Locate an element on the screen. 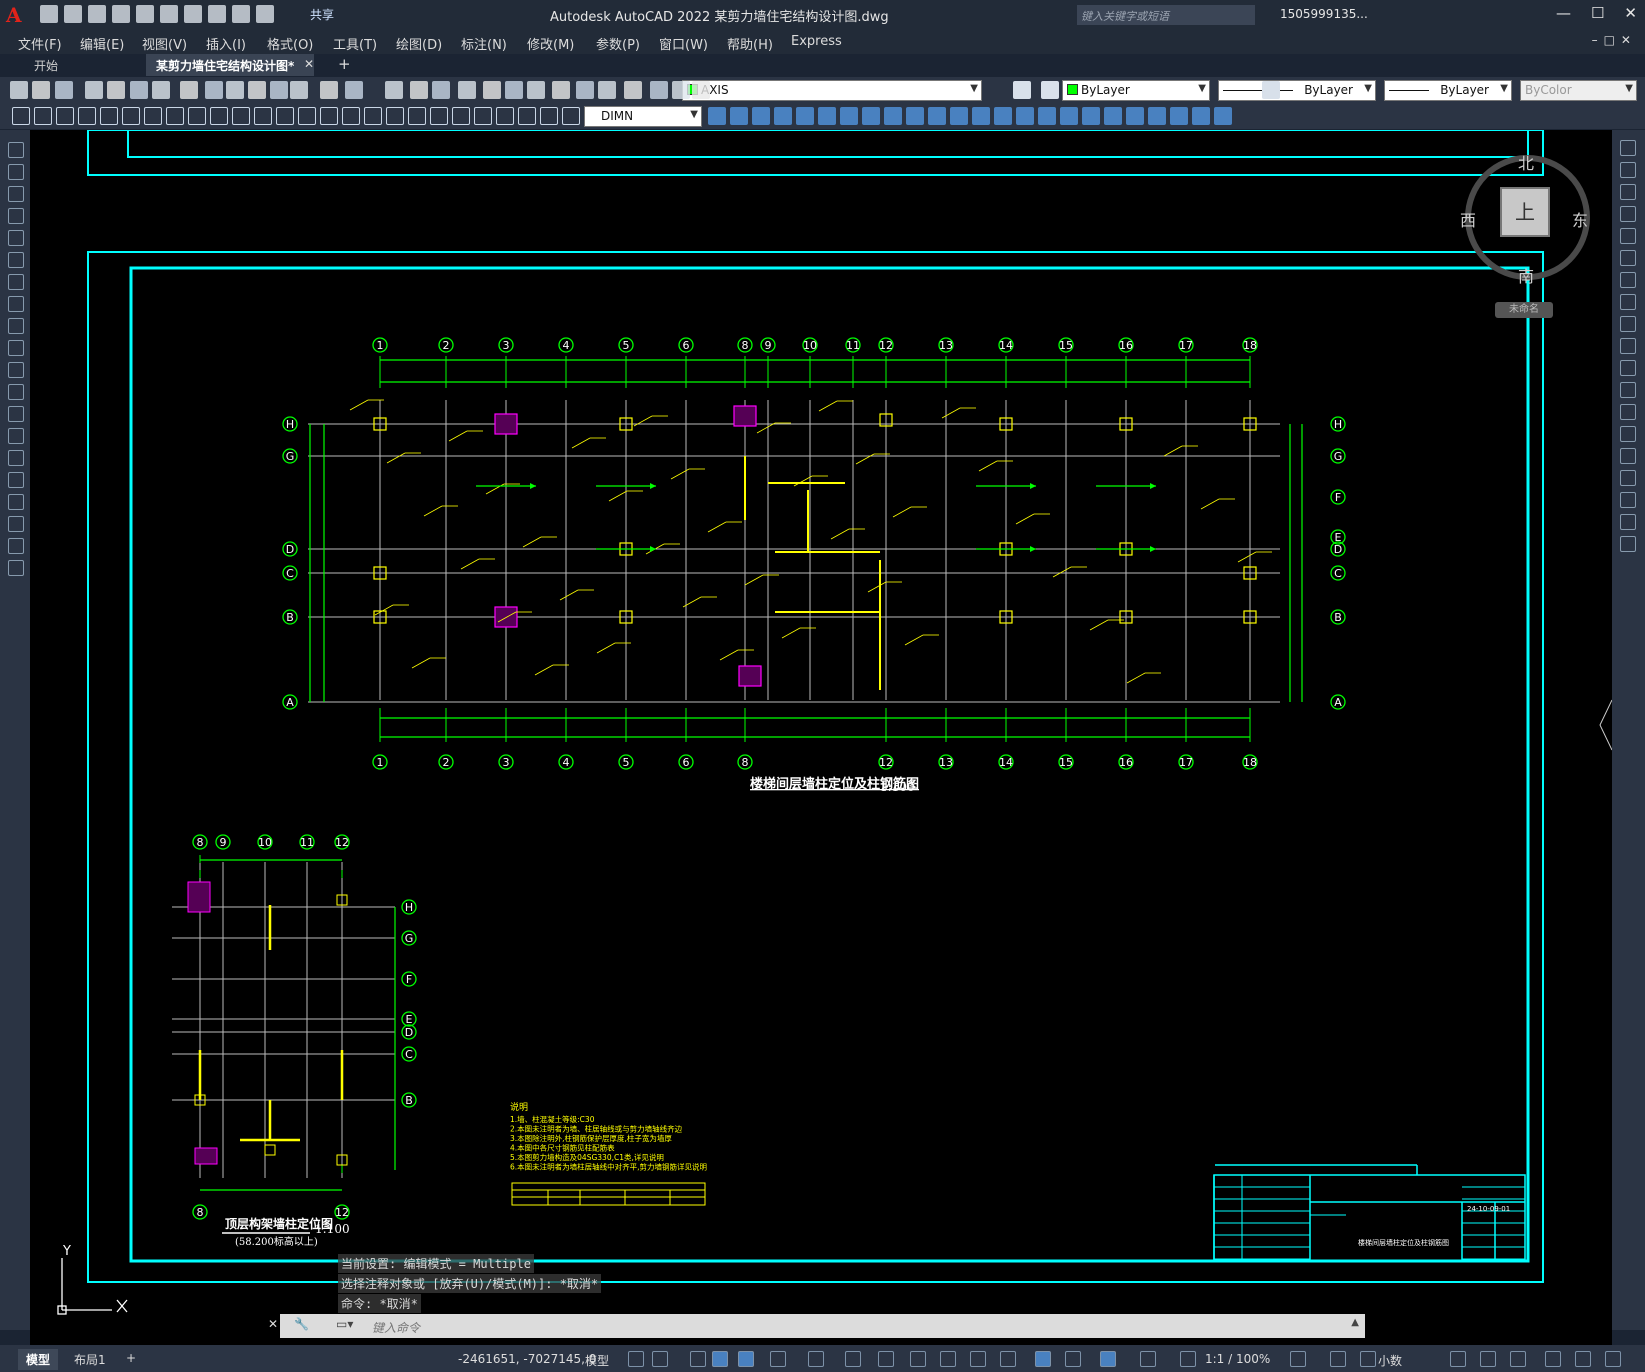  menu-dimension: 标注(N) is located at coordinates (484, 43).